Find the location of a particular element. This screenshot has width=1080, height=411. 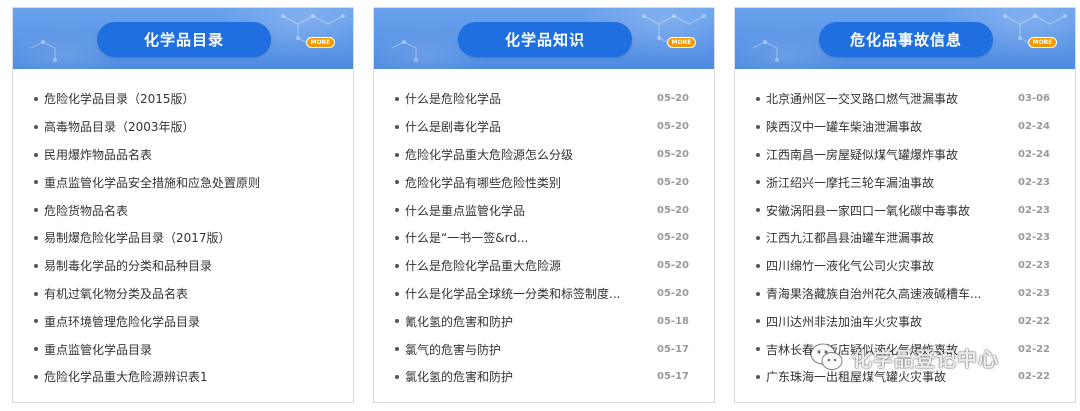

list-item: 危险化学品有哪些危险性类别 05-20 is located at coordinates (544, 182).